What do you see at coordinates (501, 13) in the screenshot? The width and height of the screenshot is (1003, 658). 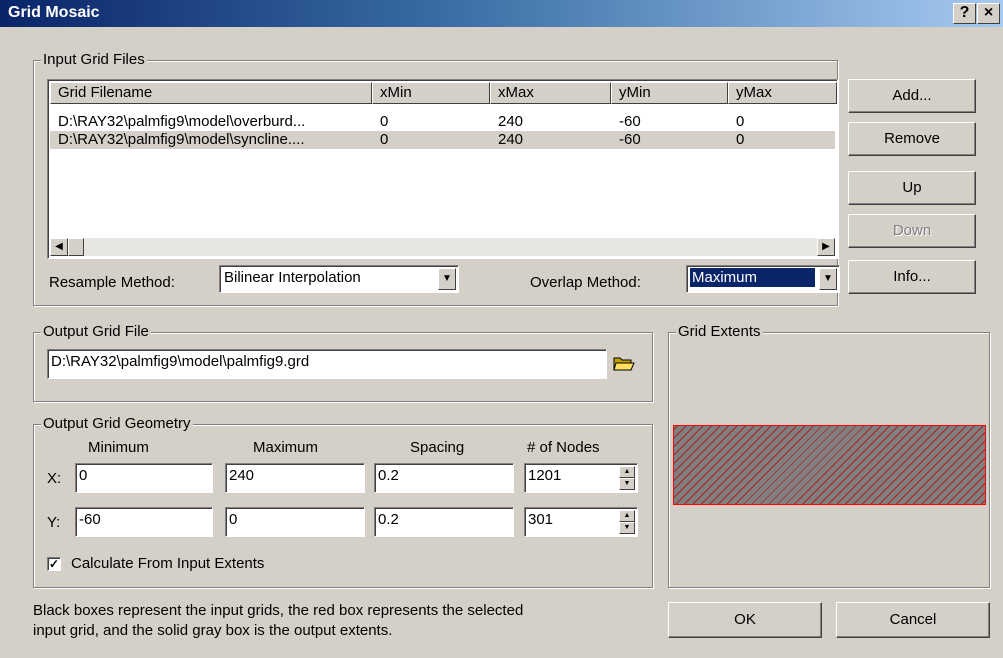 I see `title-bar: Grid Mosaic ? ×` at bounding box center [501, 13].